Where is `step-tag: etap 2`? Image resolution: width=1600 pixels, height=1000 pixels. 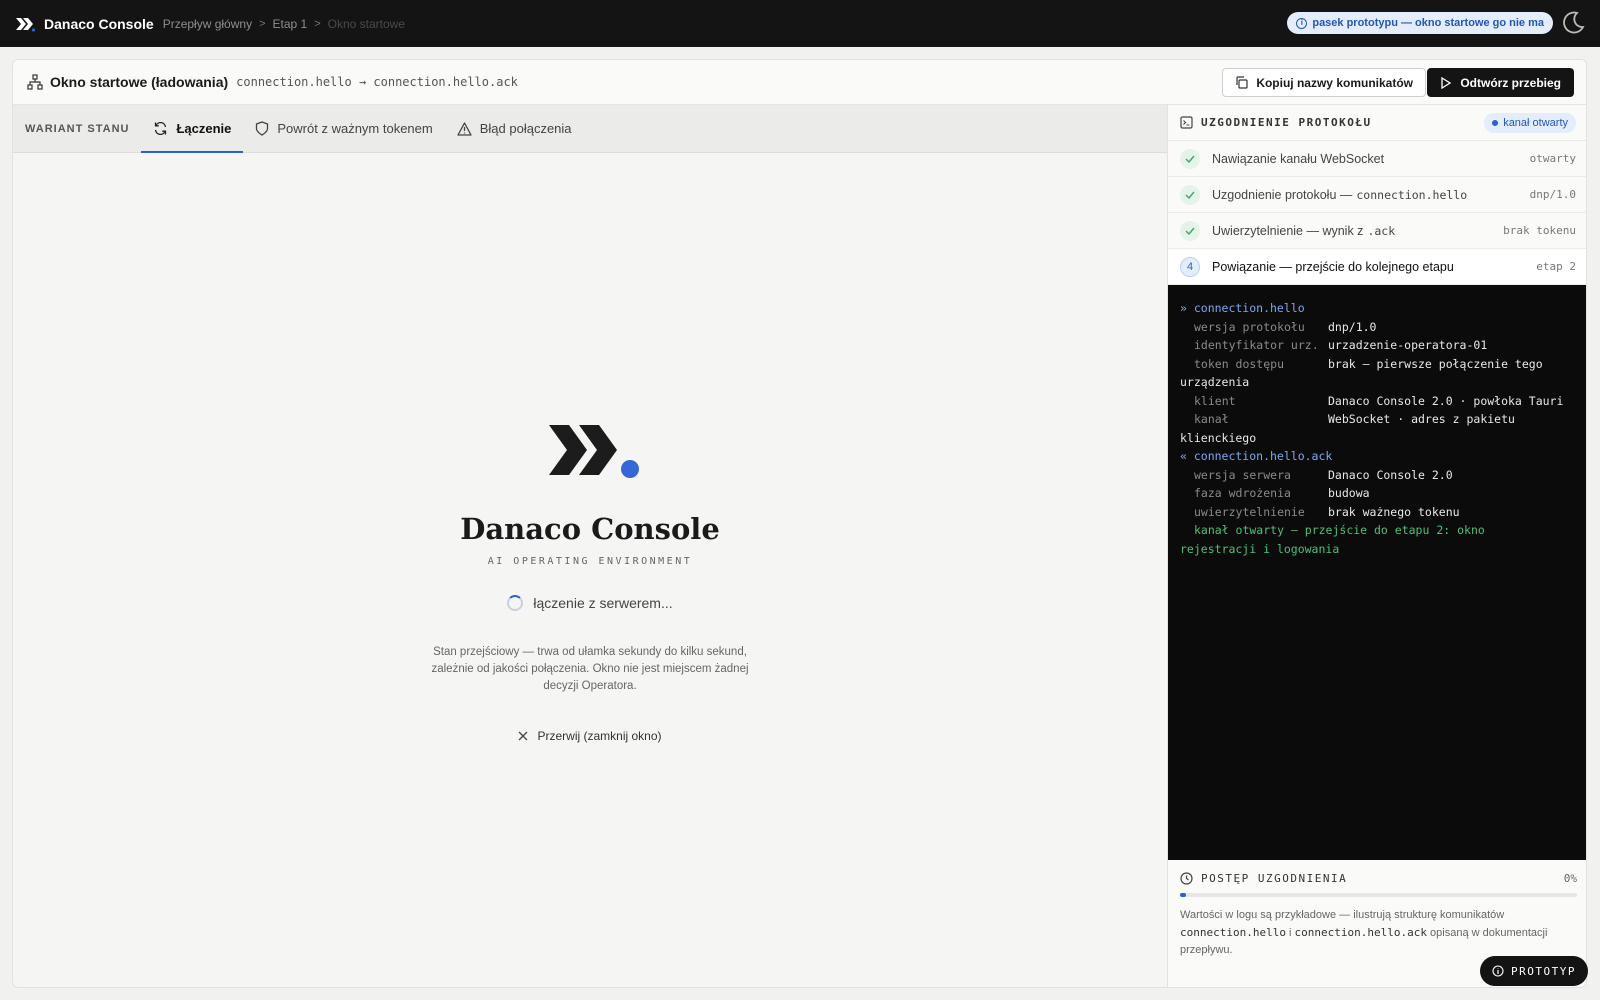 step-tag: etap 2 is located at coordinates (1556, 266).